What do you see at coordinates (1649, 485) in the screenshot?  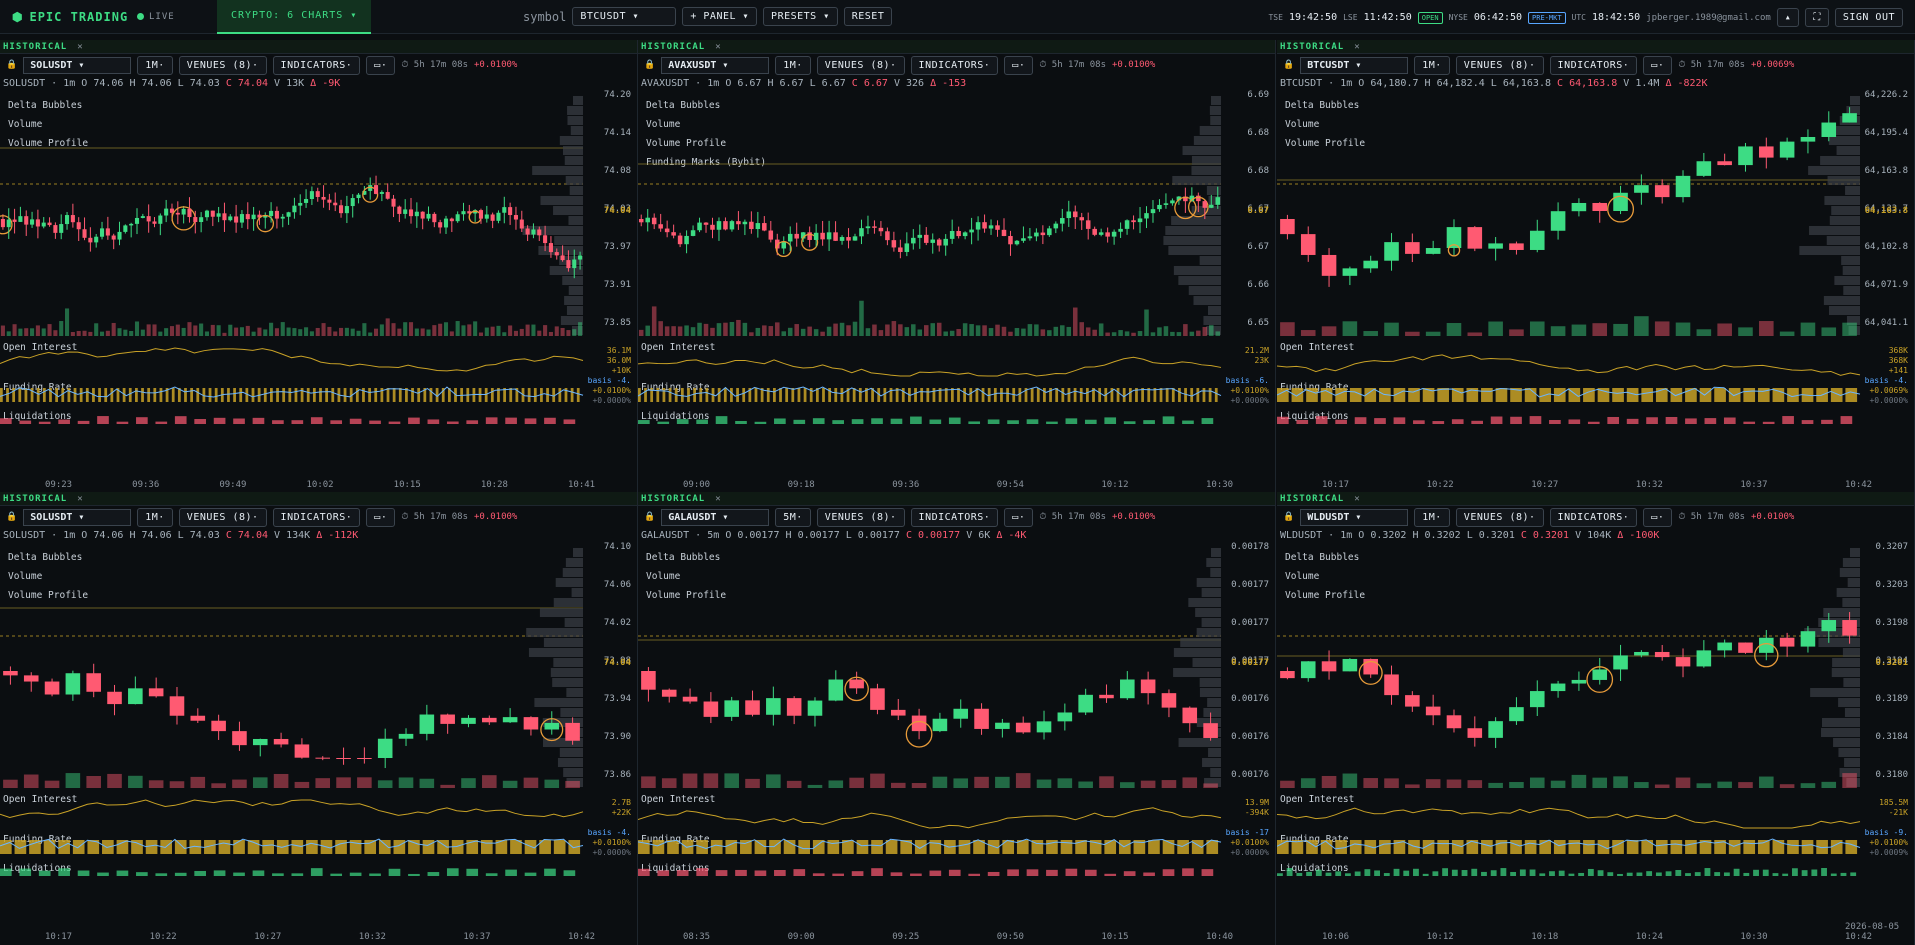 I see `time-axis-label: 10:32` at bounding box center [1649, 485].